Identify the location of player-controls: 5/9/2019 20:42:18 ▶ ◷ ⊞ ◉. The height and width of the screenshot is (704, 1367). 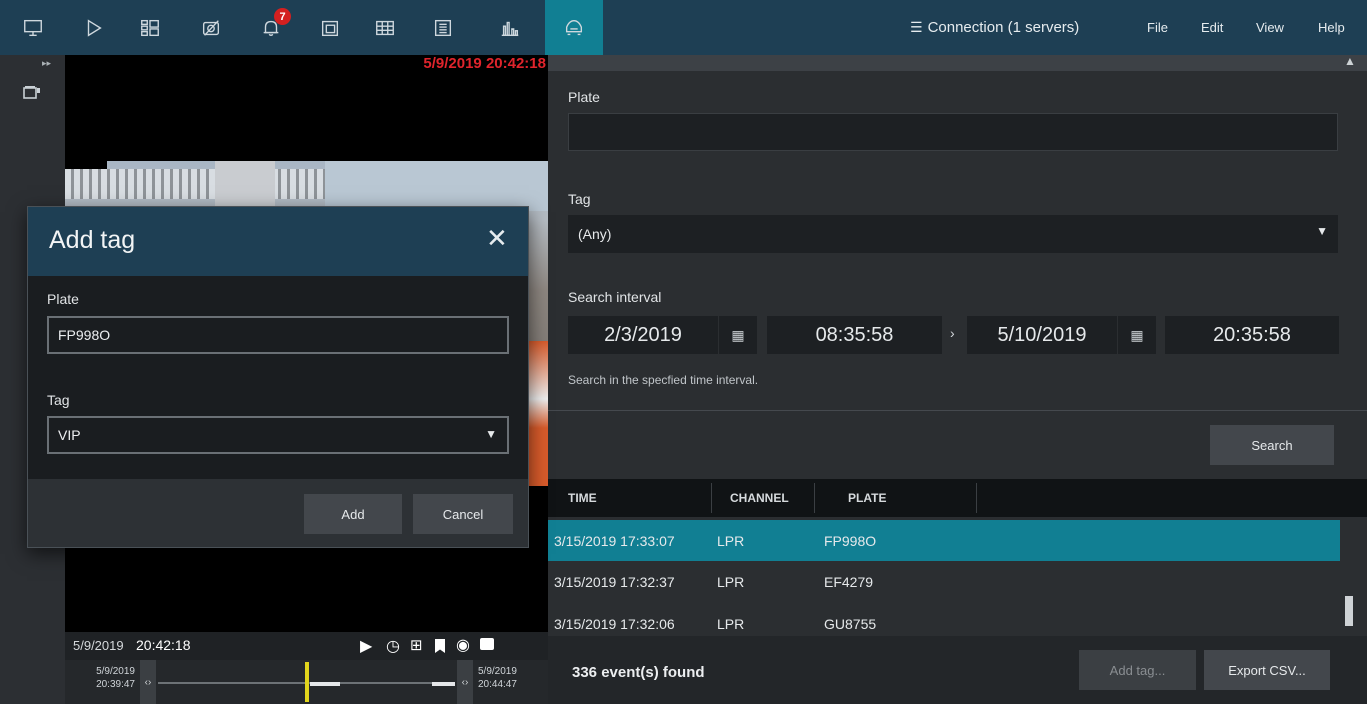
(306, 646).